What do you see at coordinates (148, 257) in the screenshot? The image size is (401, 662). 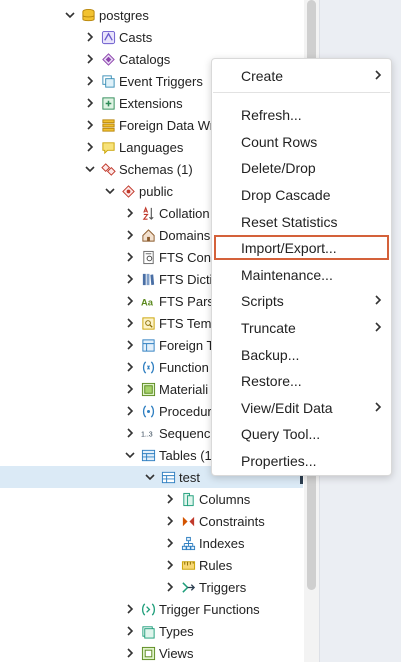 I see `fts-configurations-icon` at bounding box center [148, 257].